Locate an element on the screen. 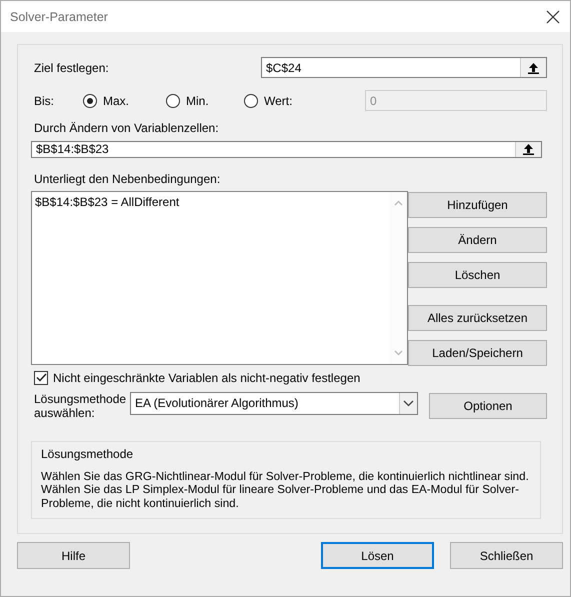 The image size is (571, 597). close-icon is located at coordinates (553, 17).